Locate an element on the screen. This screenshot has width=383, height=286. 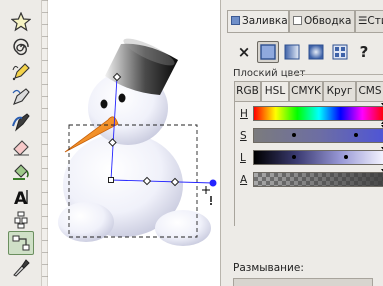
tab-cmyk: CMYK is located at coordinates (306, 91).